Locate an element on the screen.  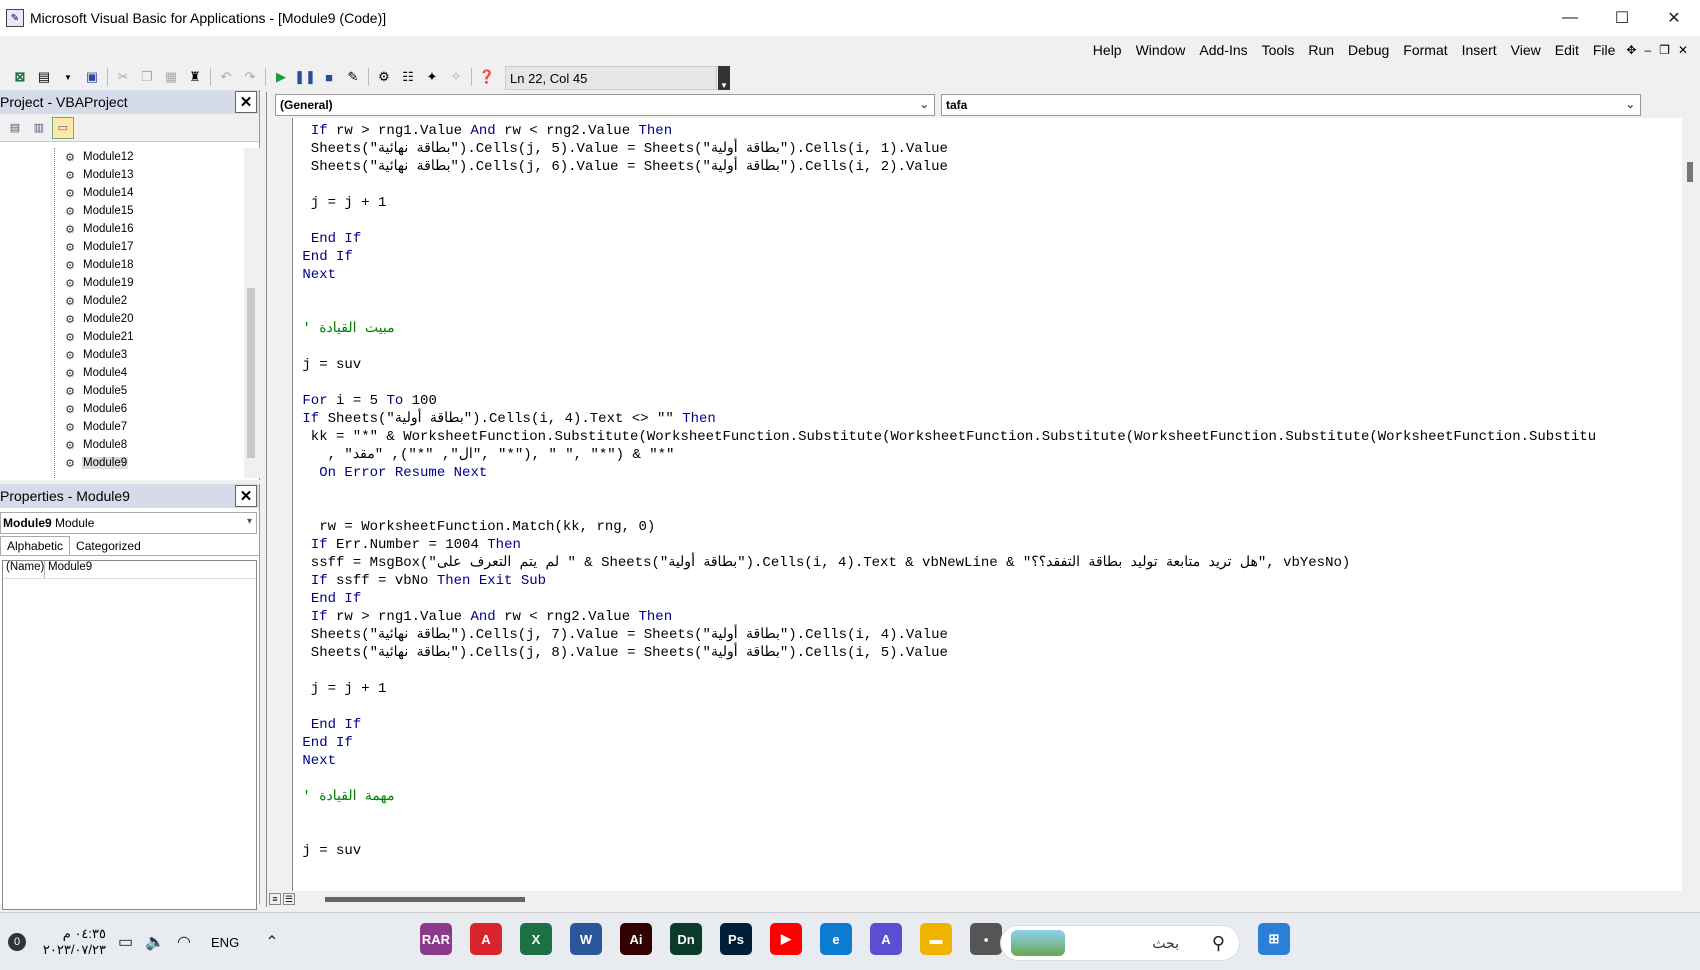
tree-item-module: ⚙ Module2 is located at coordinates (122, 301).